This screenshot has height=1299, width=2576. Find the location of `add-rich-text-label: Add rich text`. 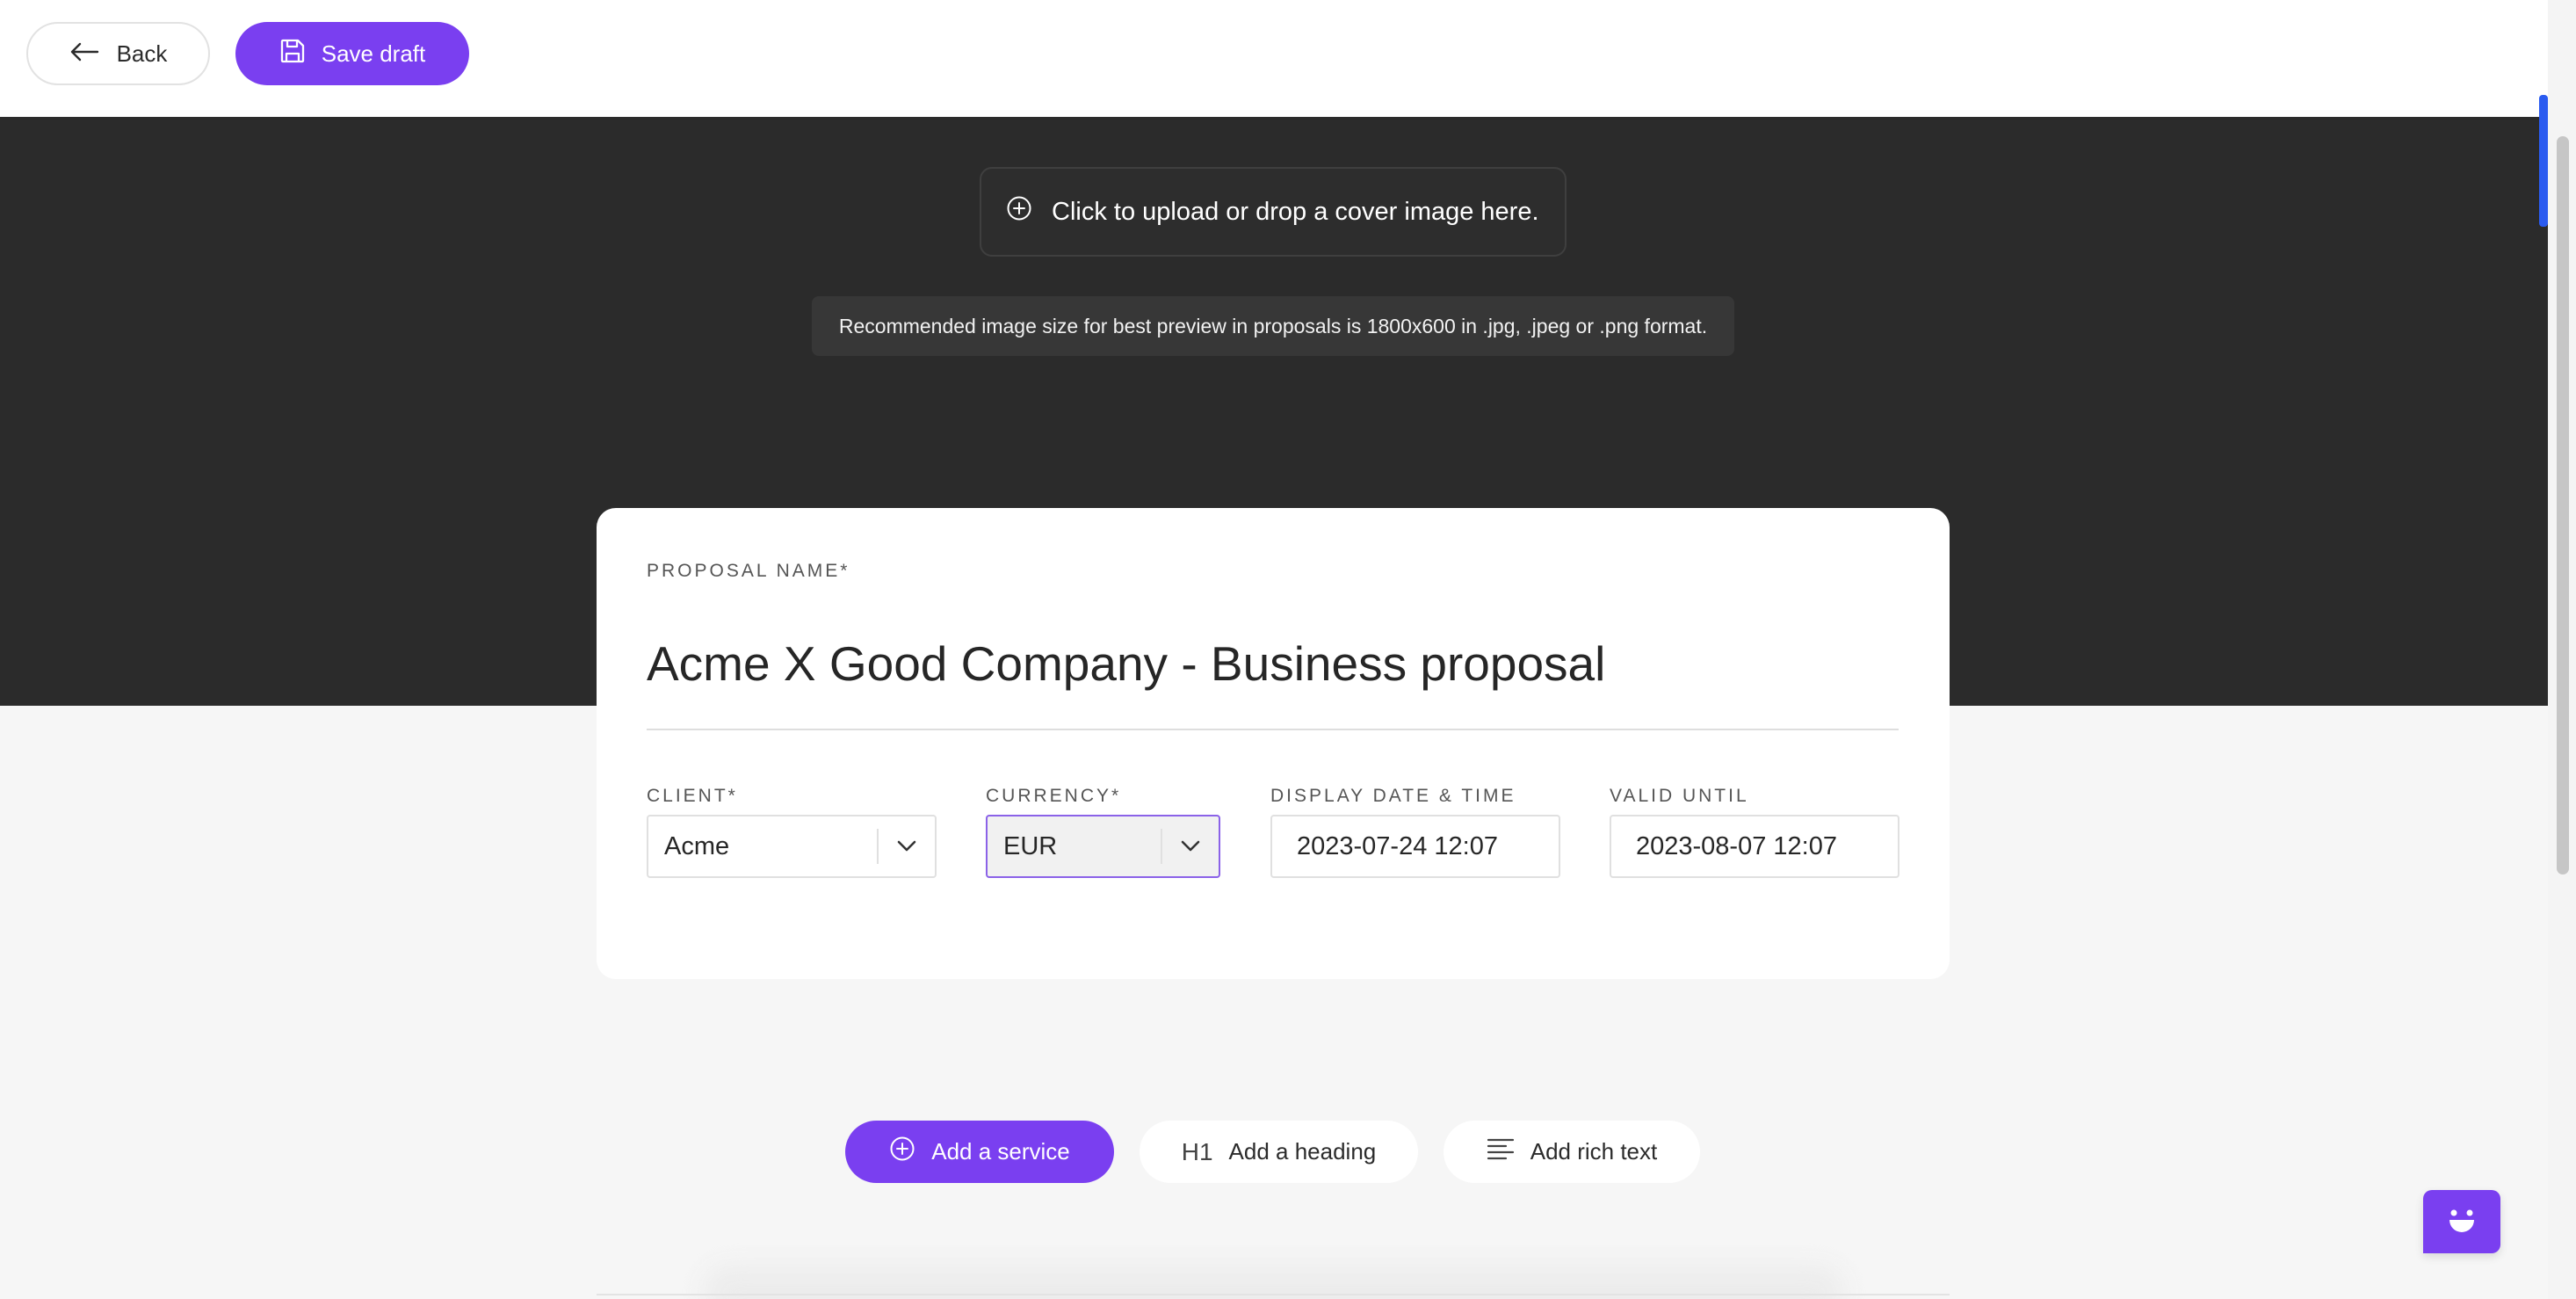

add-rich-text-label: Add rich text is located at coordinates (1594, 1152).